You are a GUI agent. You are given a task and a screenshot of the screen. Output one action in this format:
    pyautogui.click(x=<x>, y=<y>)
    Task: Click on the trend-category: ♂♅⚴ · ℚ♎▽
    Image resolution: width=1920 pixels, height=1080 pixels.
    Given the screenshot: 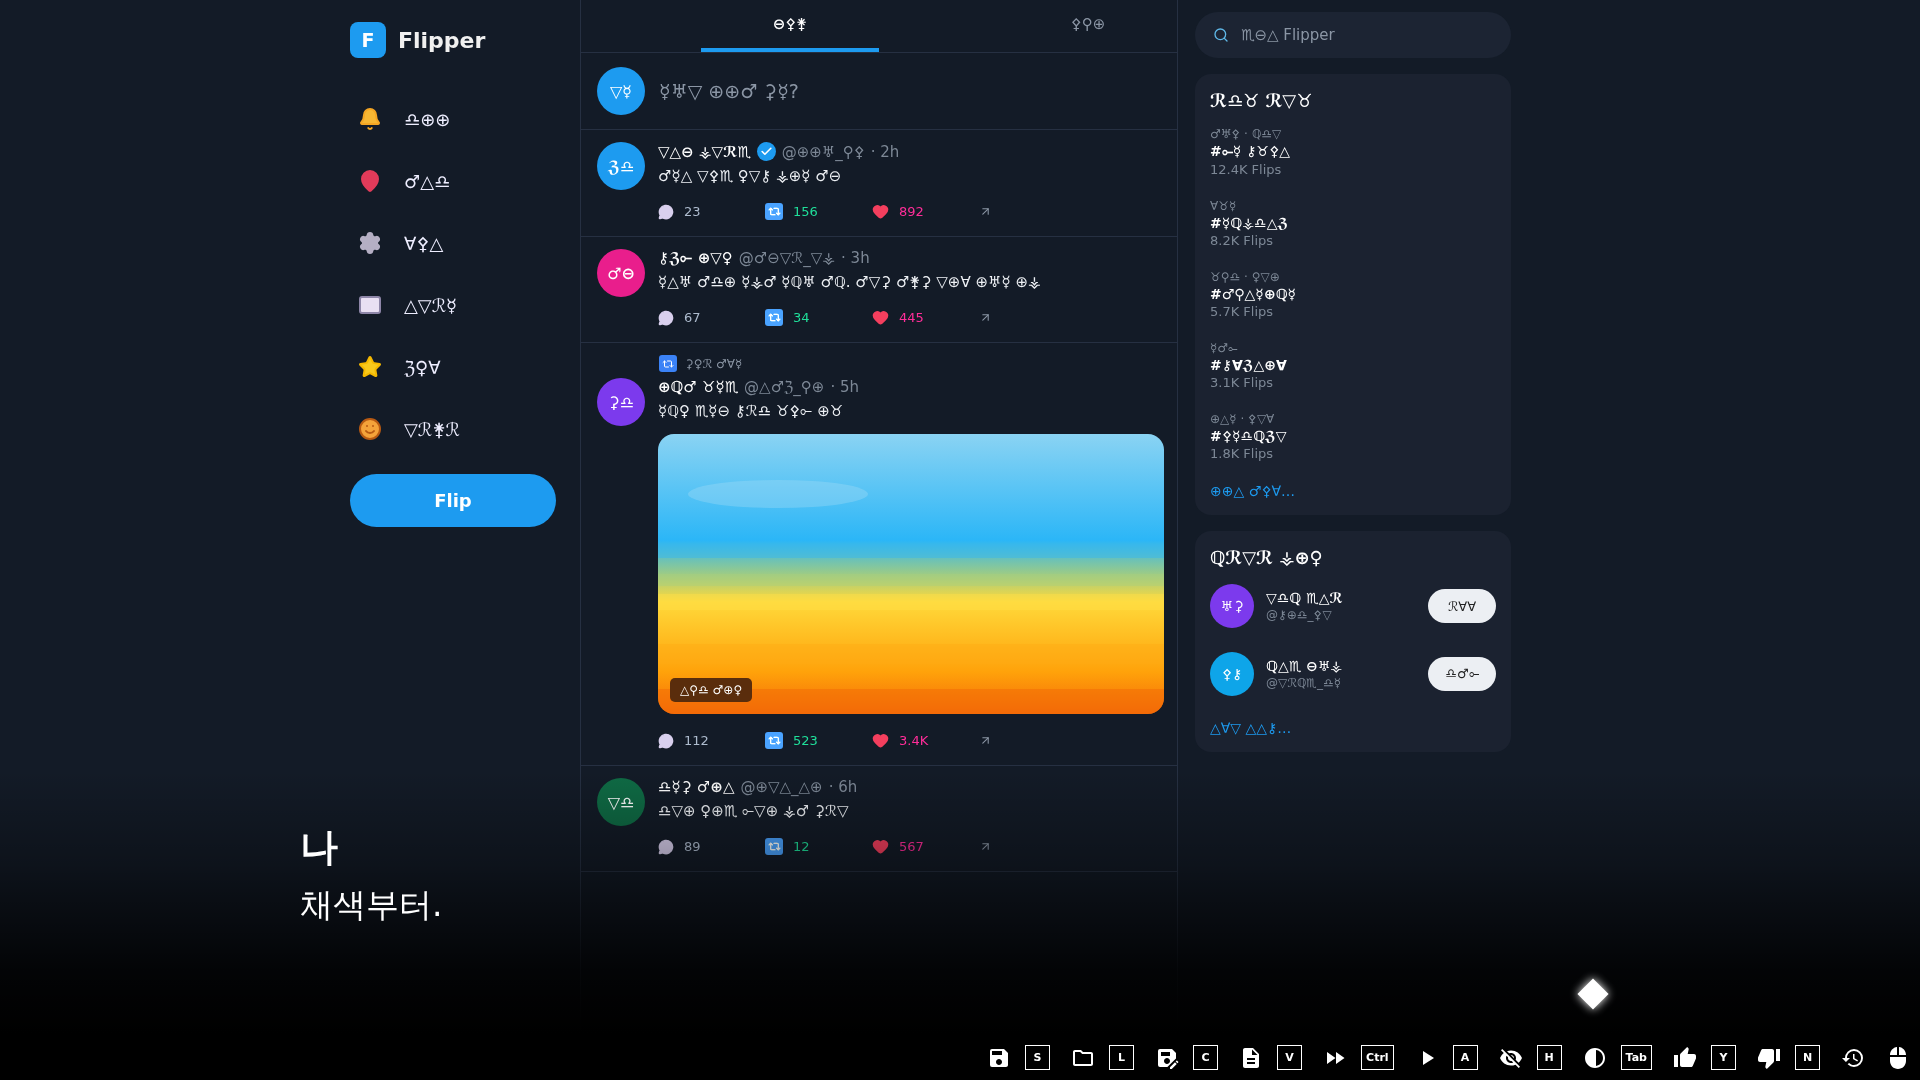 What is the action you would take?
    pyautogui.click(x=1246, y=134)
    